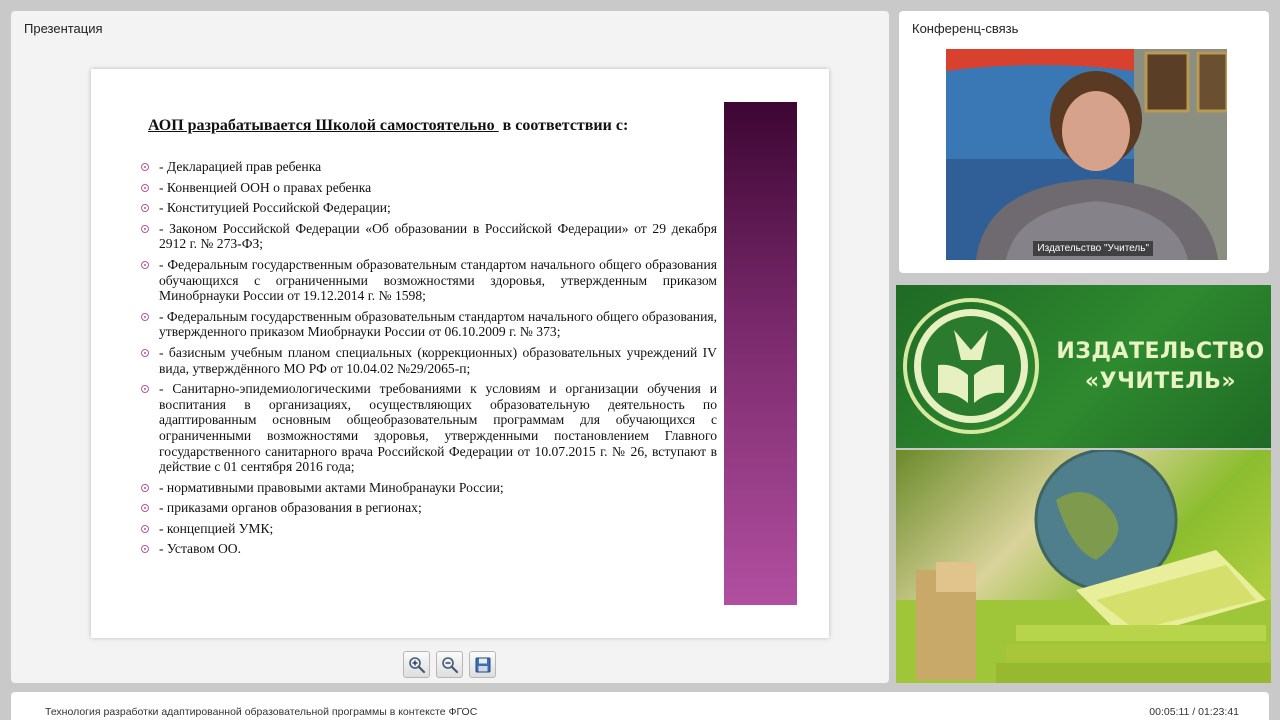 Image resolution: width=1280 pixels, height=720 pixels. I want to click on zoom-out-icon, so click(449, 664).